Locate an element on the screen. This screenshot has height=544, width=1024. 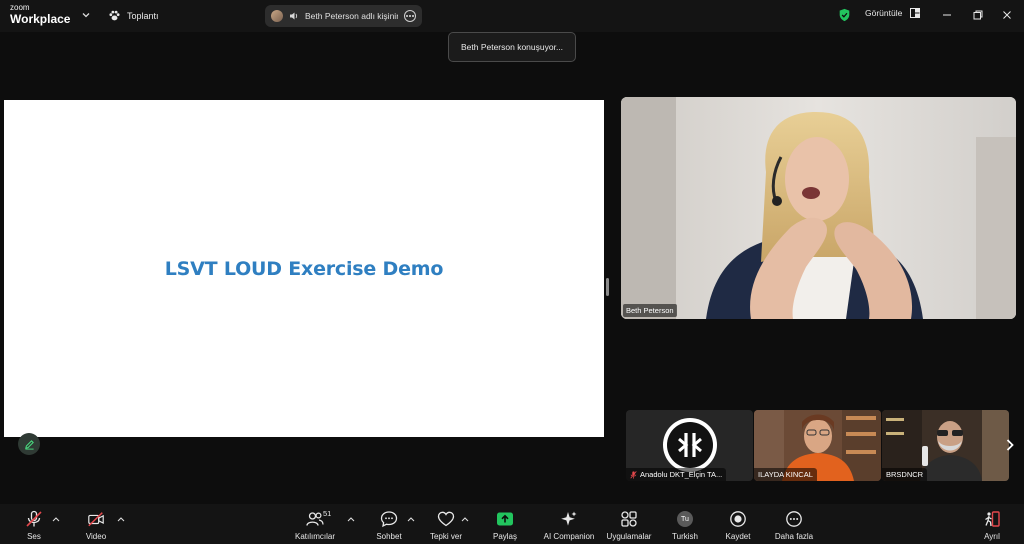
active-speaker-text: Beth Peterson adlı kişinin ek is located at coordinates (351, 16).